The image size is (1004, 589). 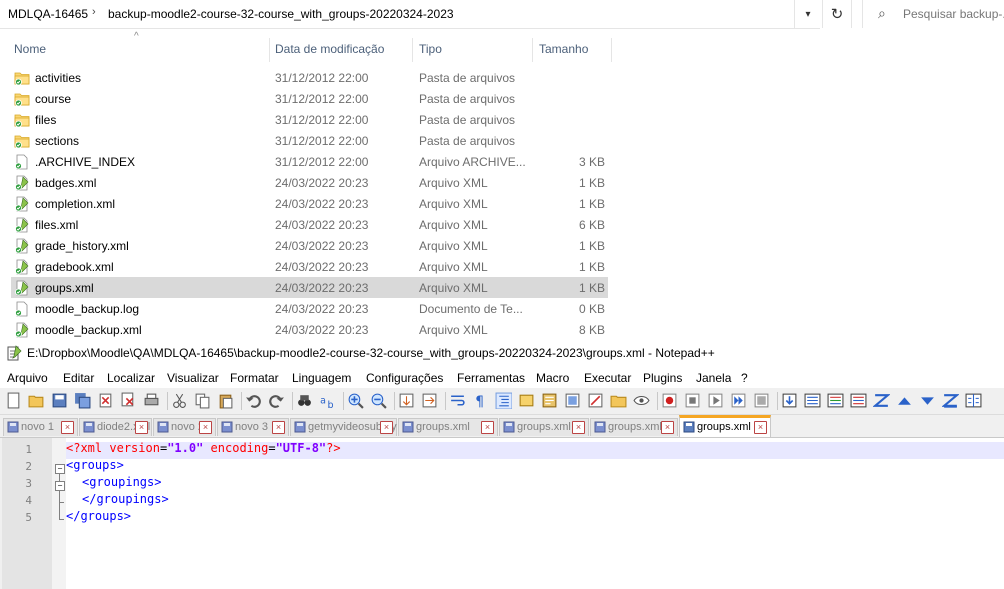 I want to click on menu-item: Janela, so click(x=713, y=378).